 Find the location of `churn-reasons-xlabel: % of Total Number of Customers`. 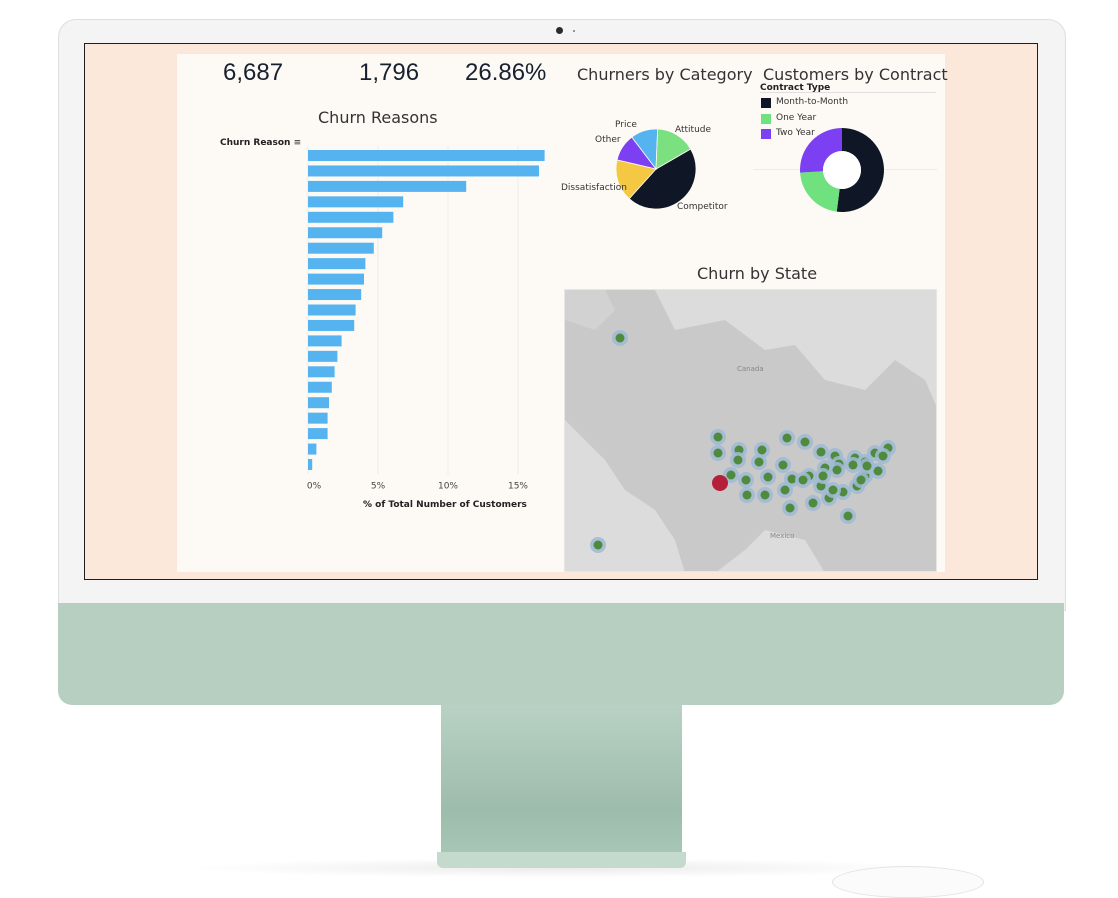

churn-reasons-xlabel: % of Total Number of Customers is located at coordinates (445, 505).